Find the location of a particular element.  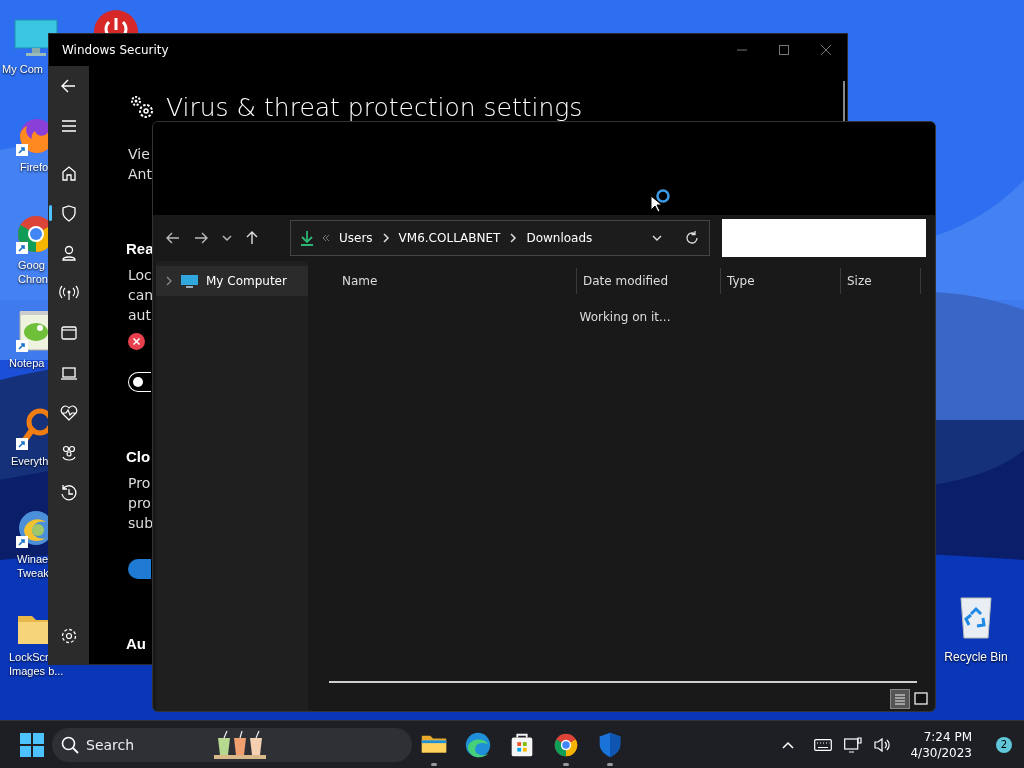

column-header: Date modified is located at coordinates (649, 281).